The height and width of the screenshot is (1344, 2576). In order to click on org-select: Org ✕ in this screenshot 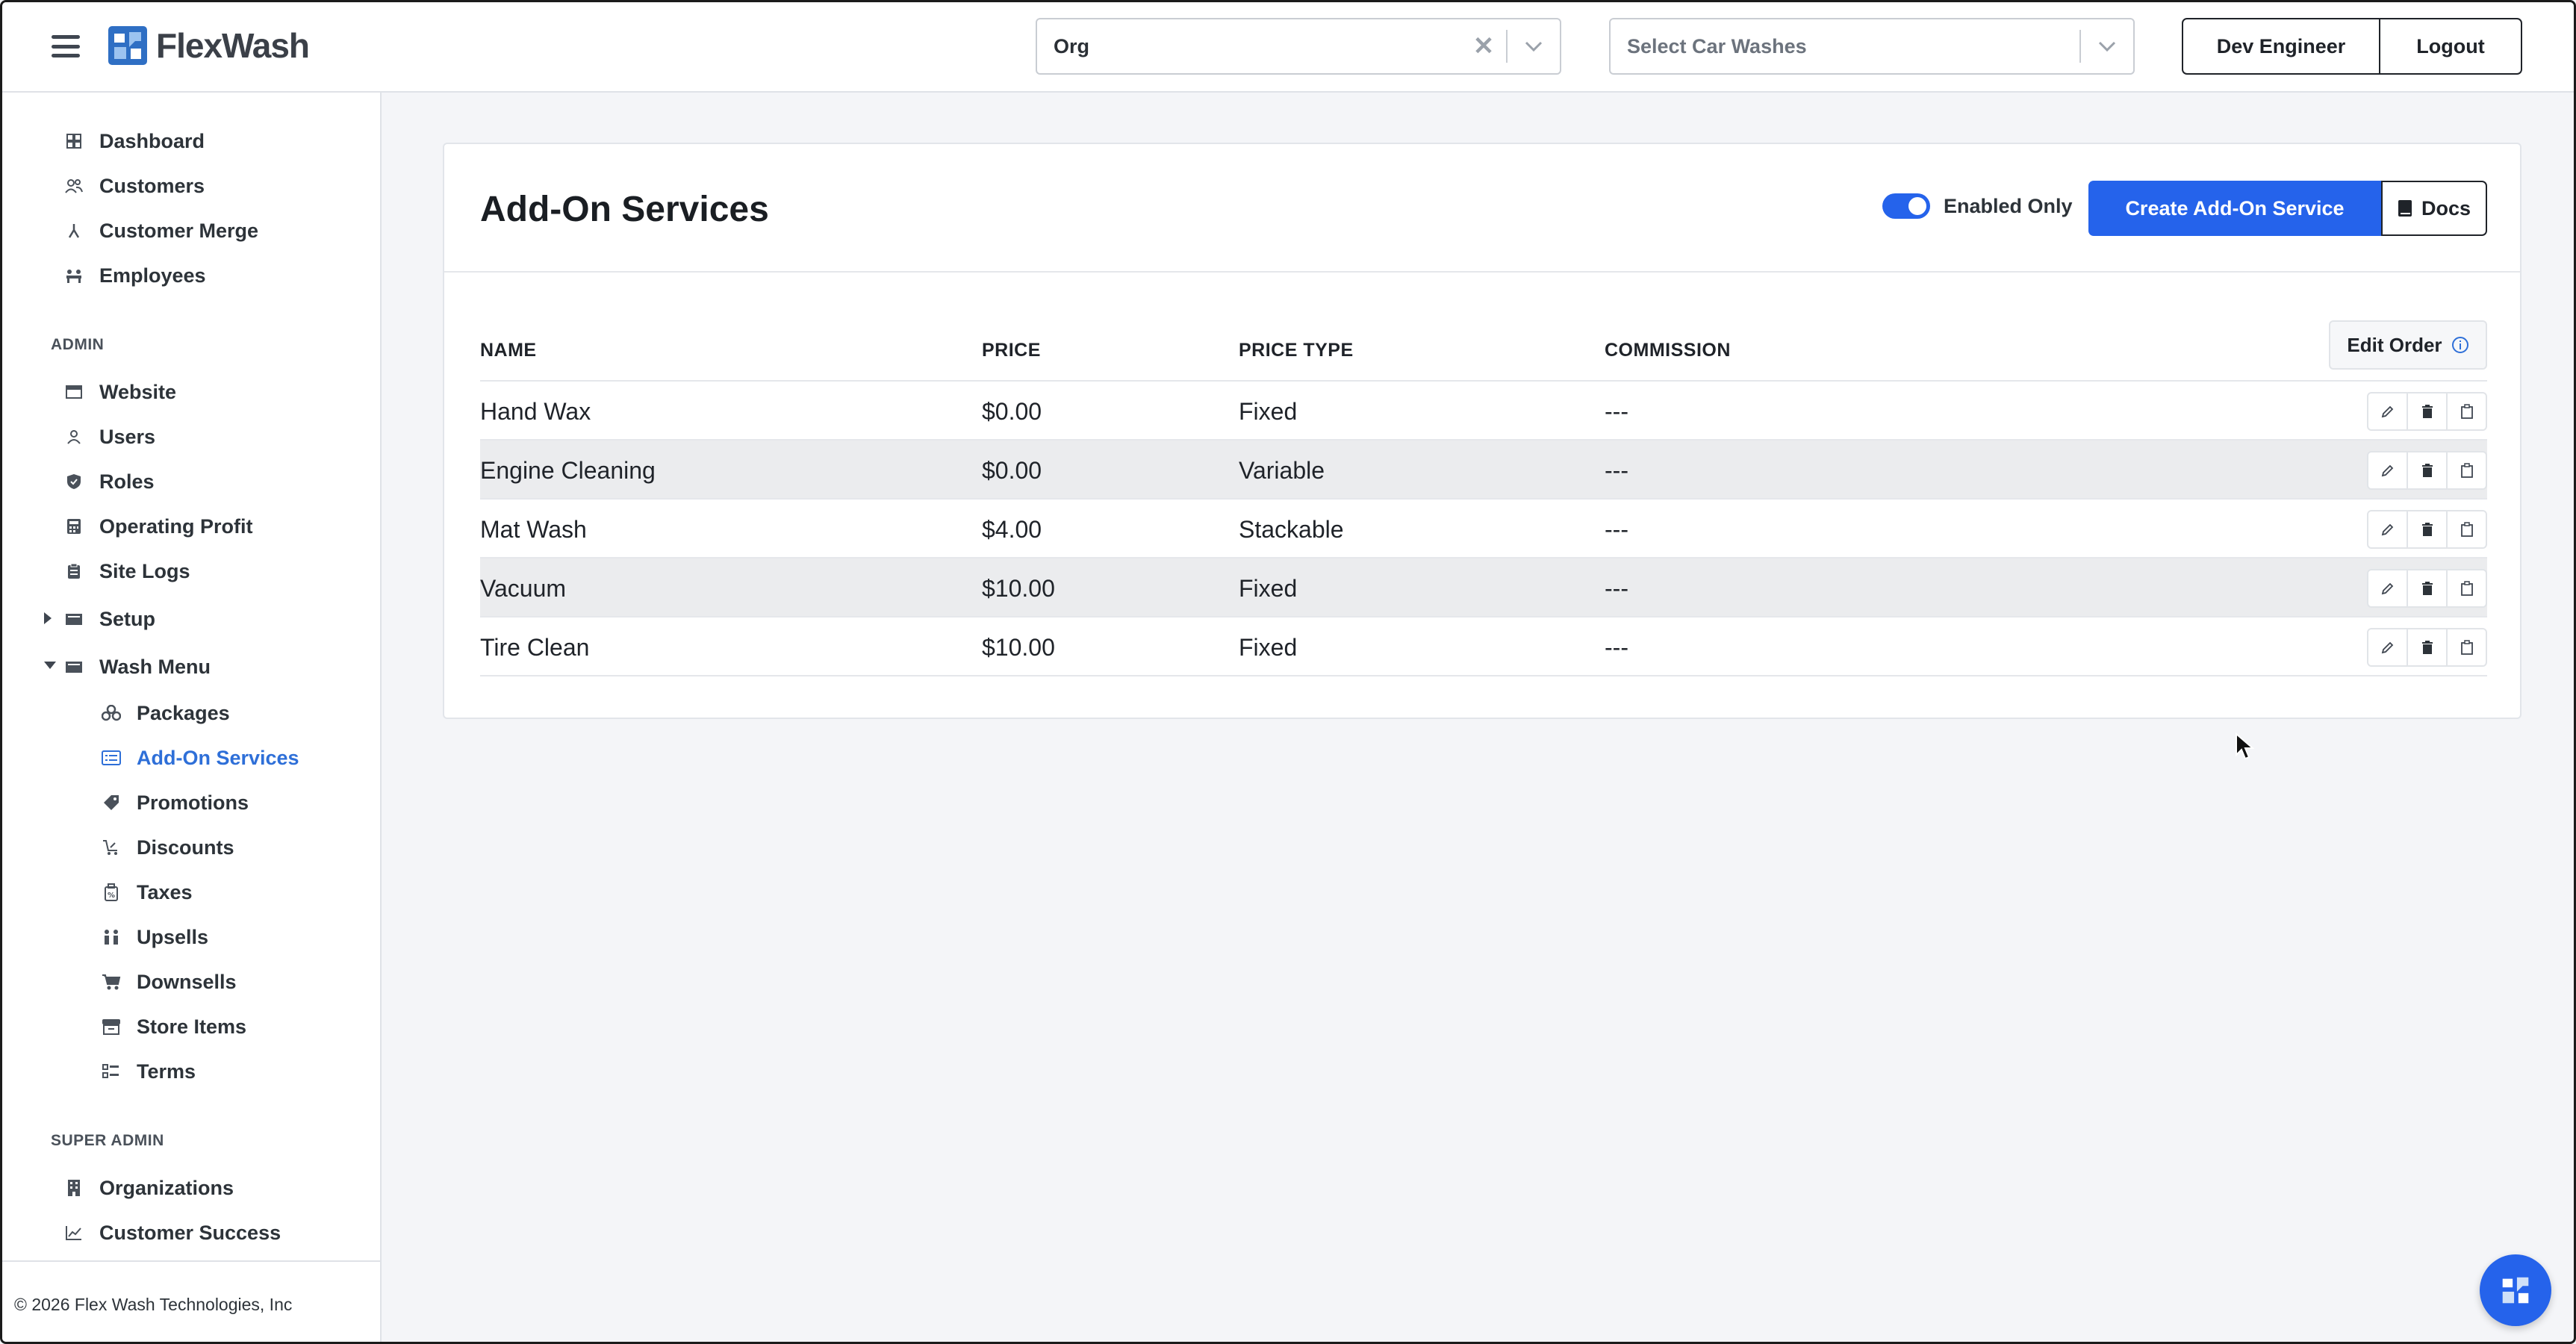, I will do `click(1298, 46)`.